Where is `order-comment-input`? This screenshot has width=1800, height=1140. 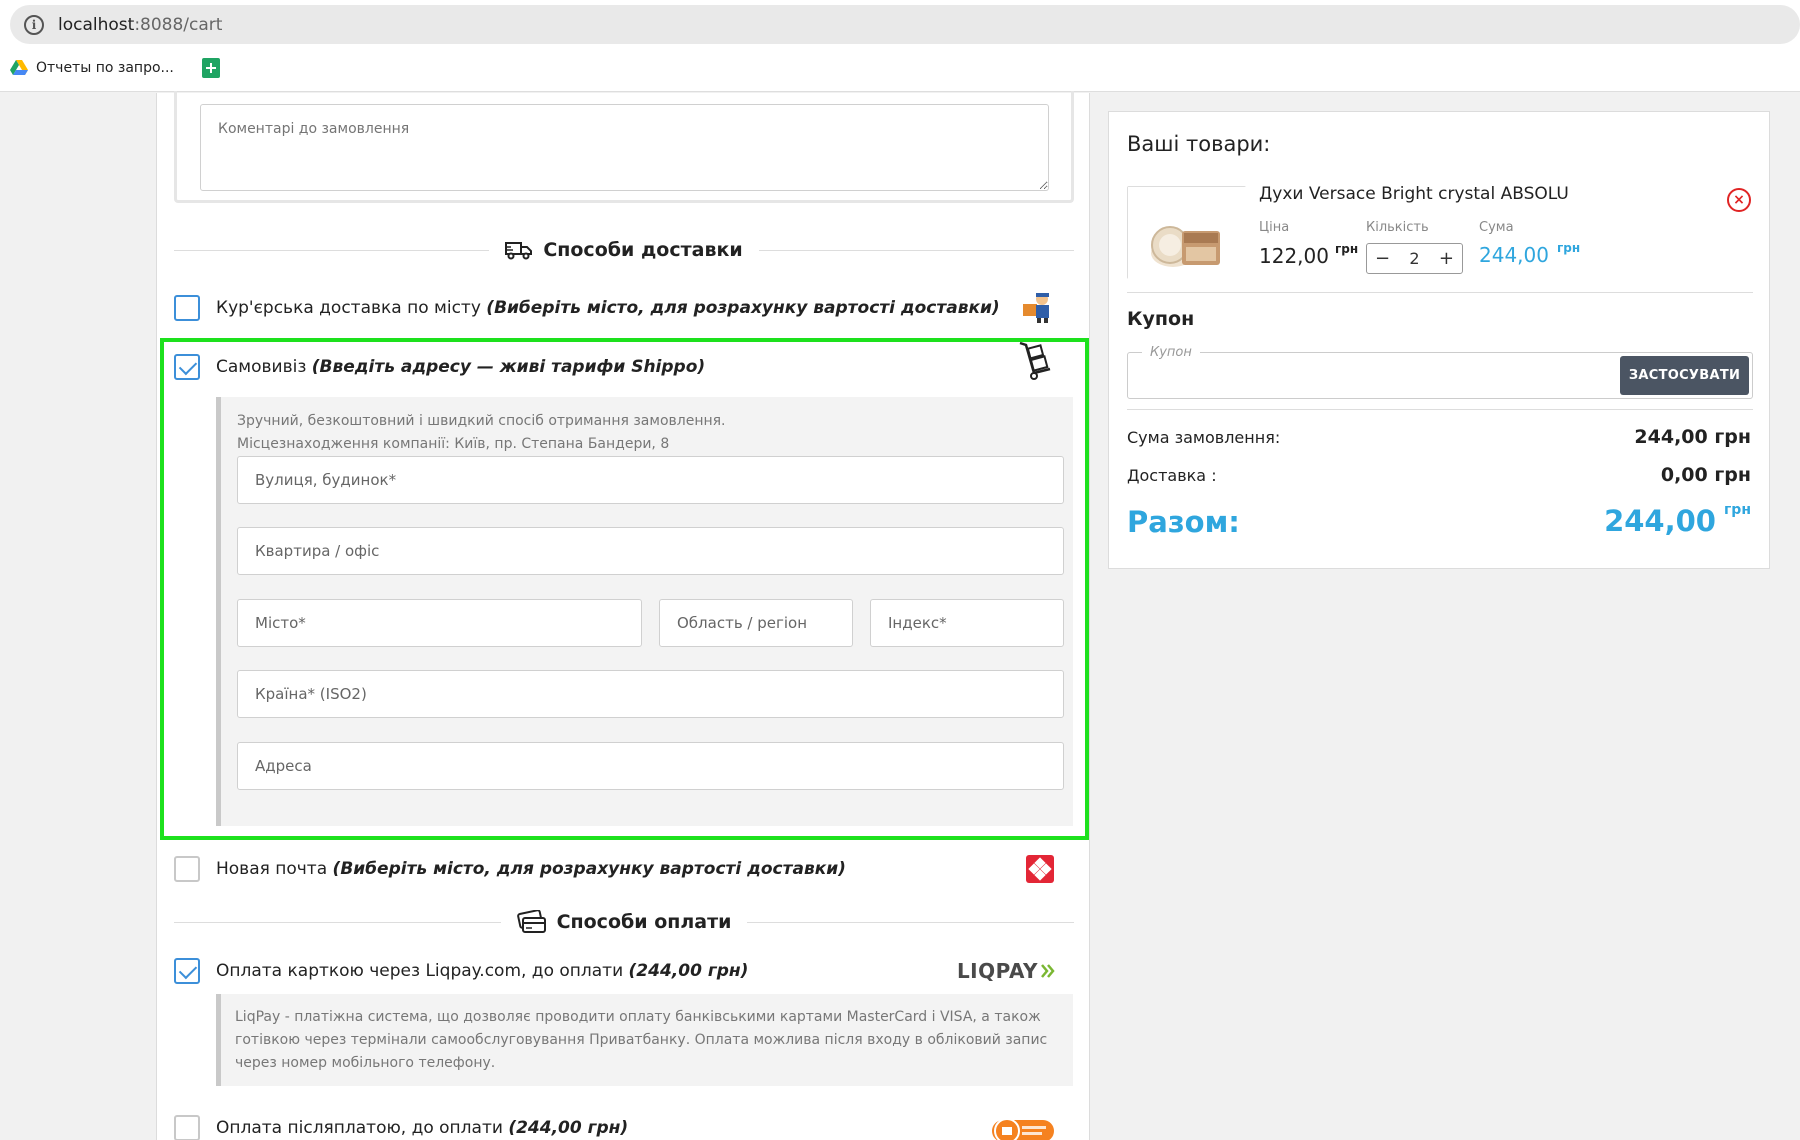 order-comment-input is located at coordinates (624, 147).